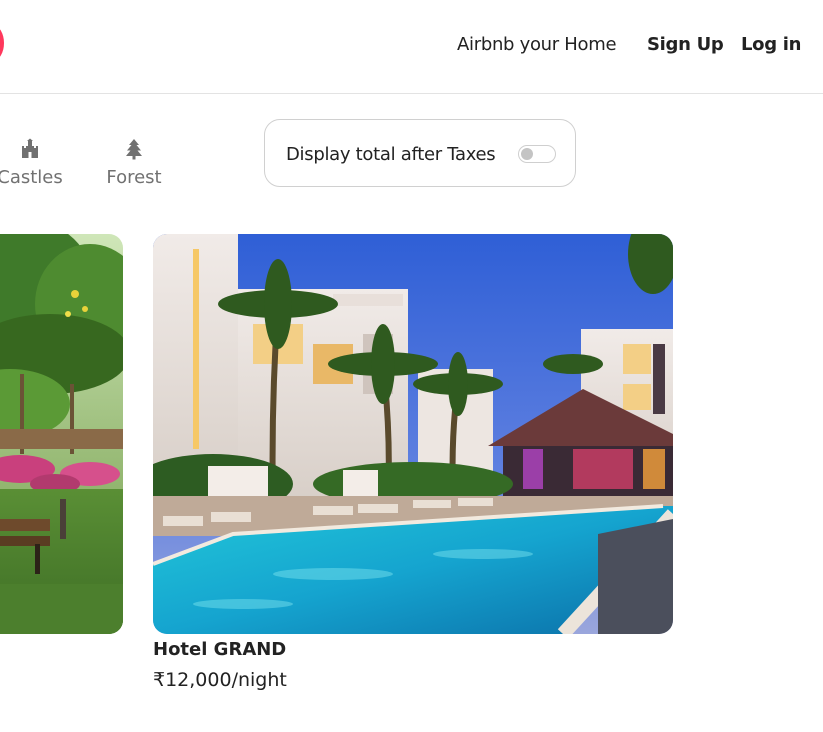  I want to click on garden-photo, so click(61, 434).